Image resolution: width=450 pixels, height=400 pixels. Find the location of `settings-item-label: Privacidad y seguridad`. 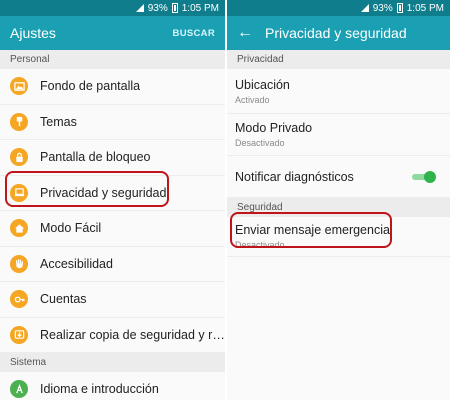

settings-item-label: Privacidad y seguridad is located at coordinates (103, 192).